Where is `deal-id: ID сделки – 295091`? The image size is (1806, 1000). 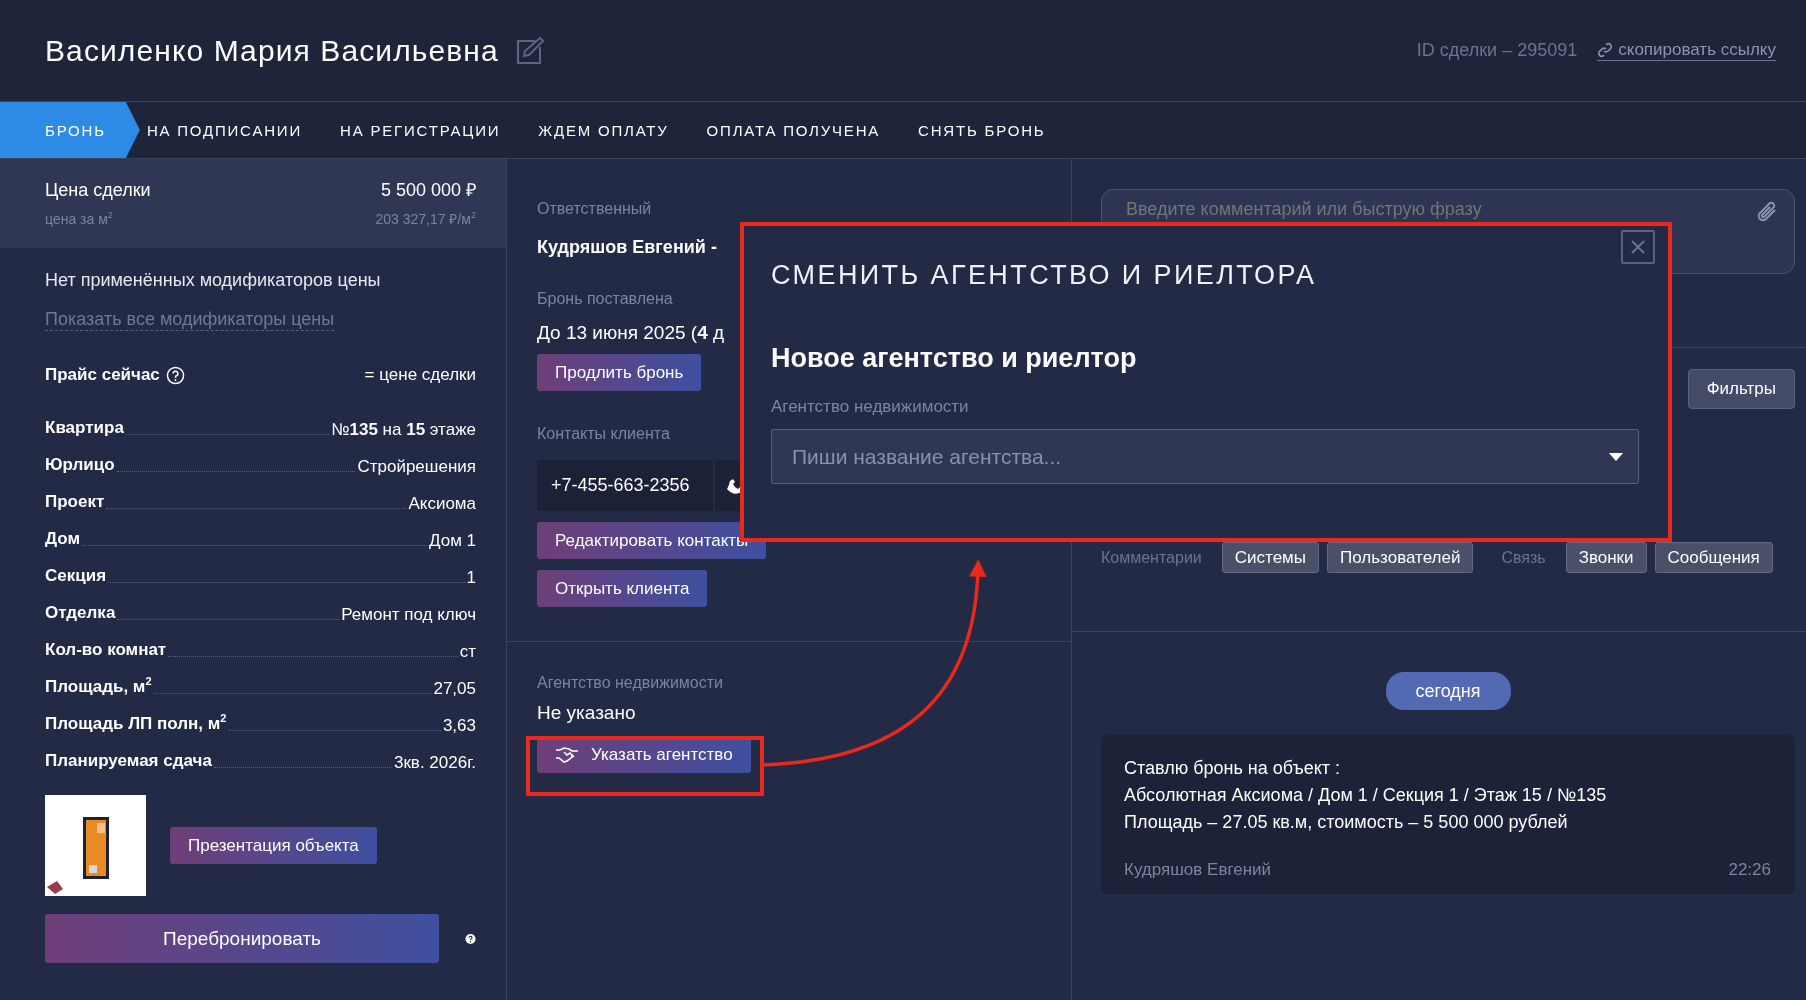 deal-id: ID сделки – 295091 is located at coordinates (1497, 50).